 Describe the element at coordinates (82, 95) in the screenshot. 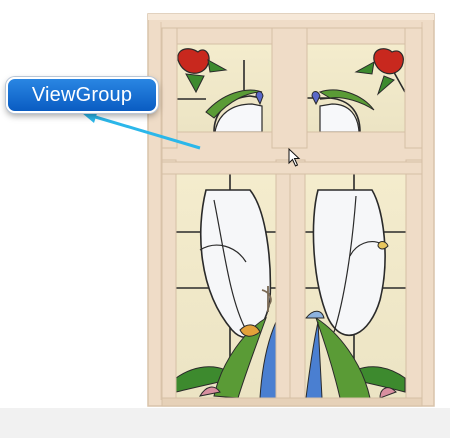

I see `viewgroup-callout-label: ViewGroup` at that location.